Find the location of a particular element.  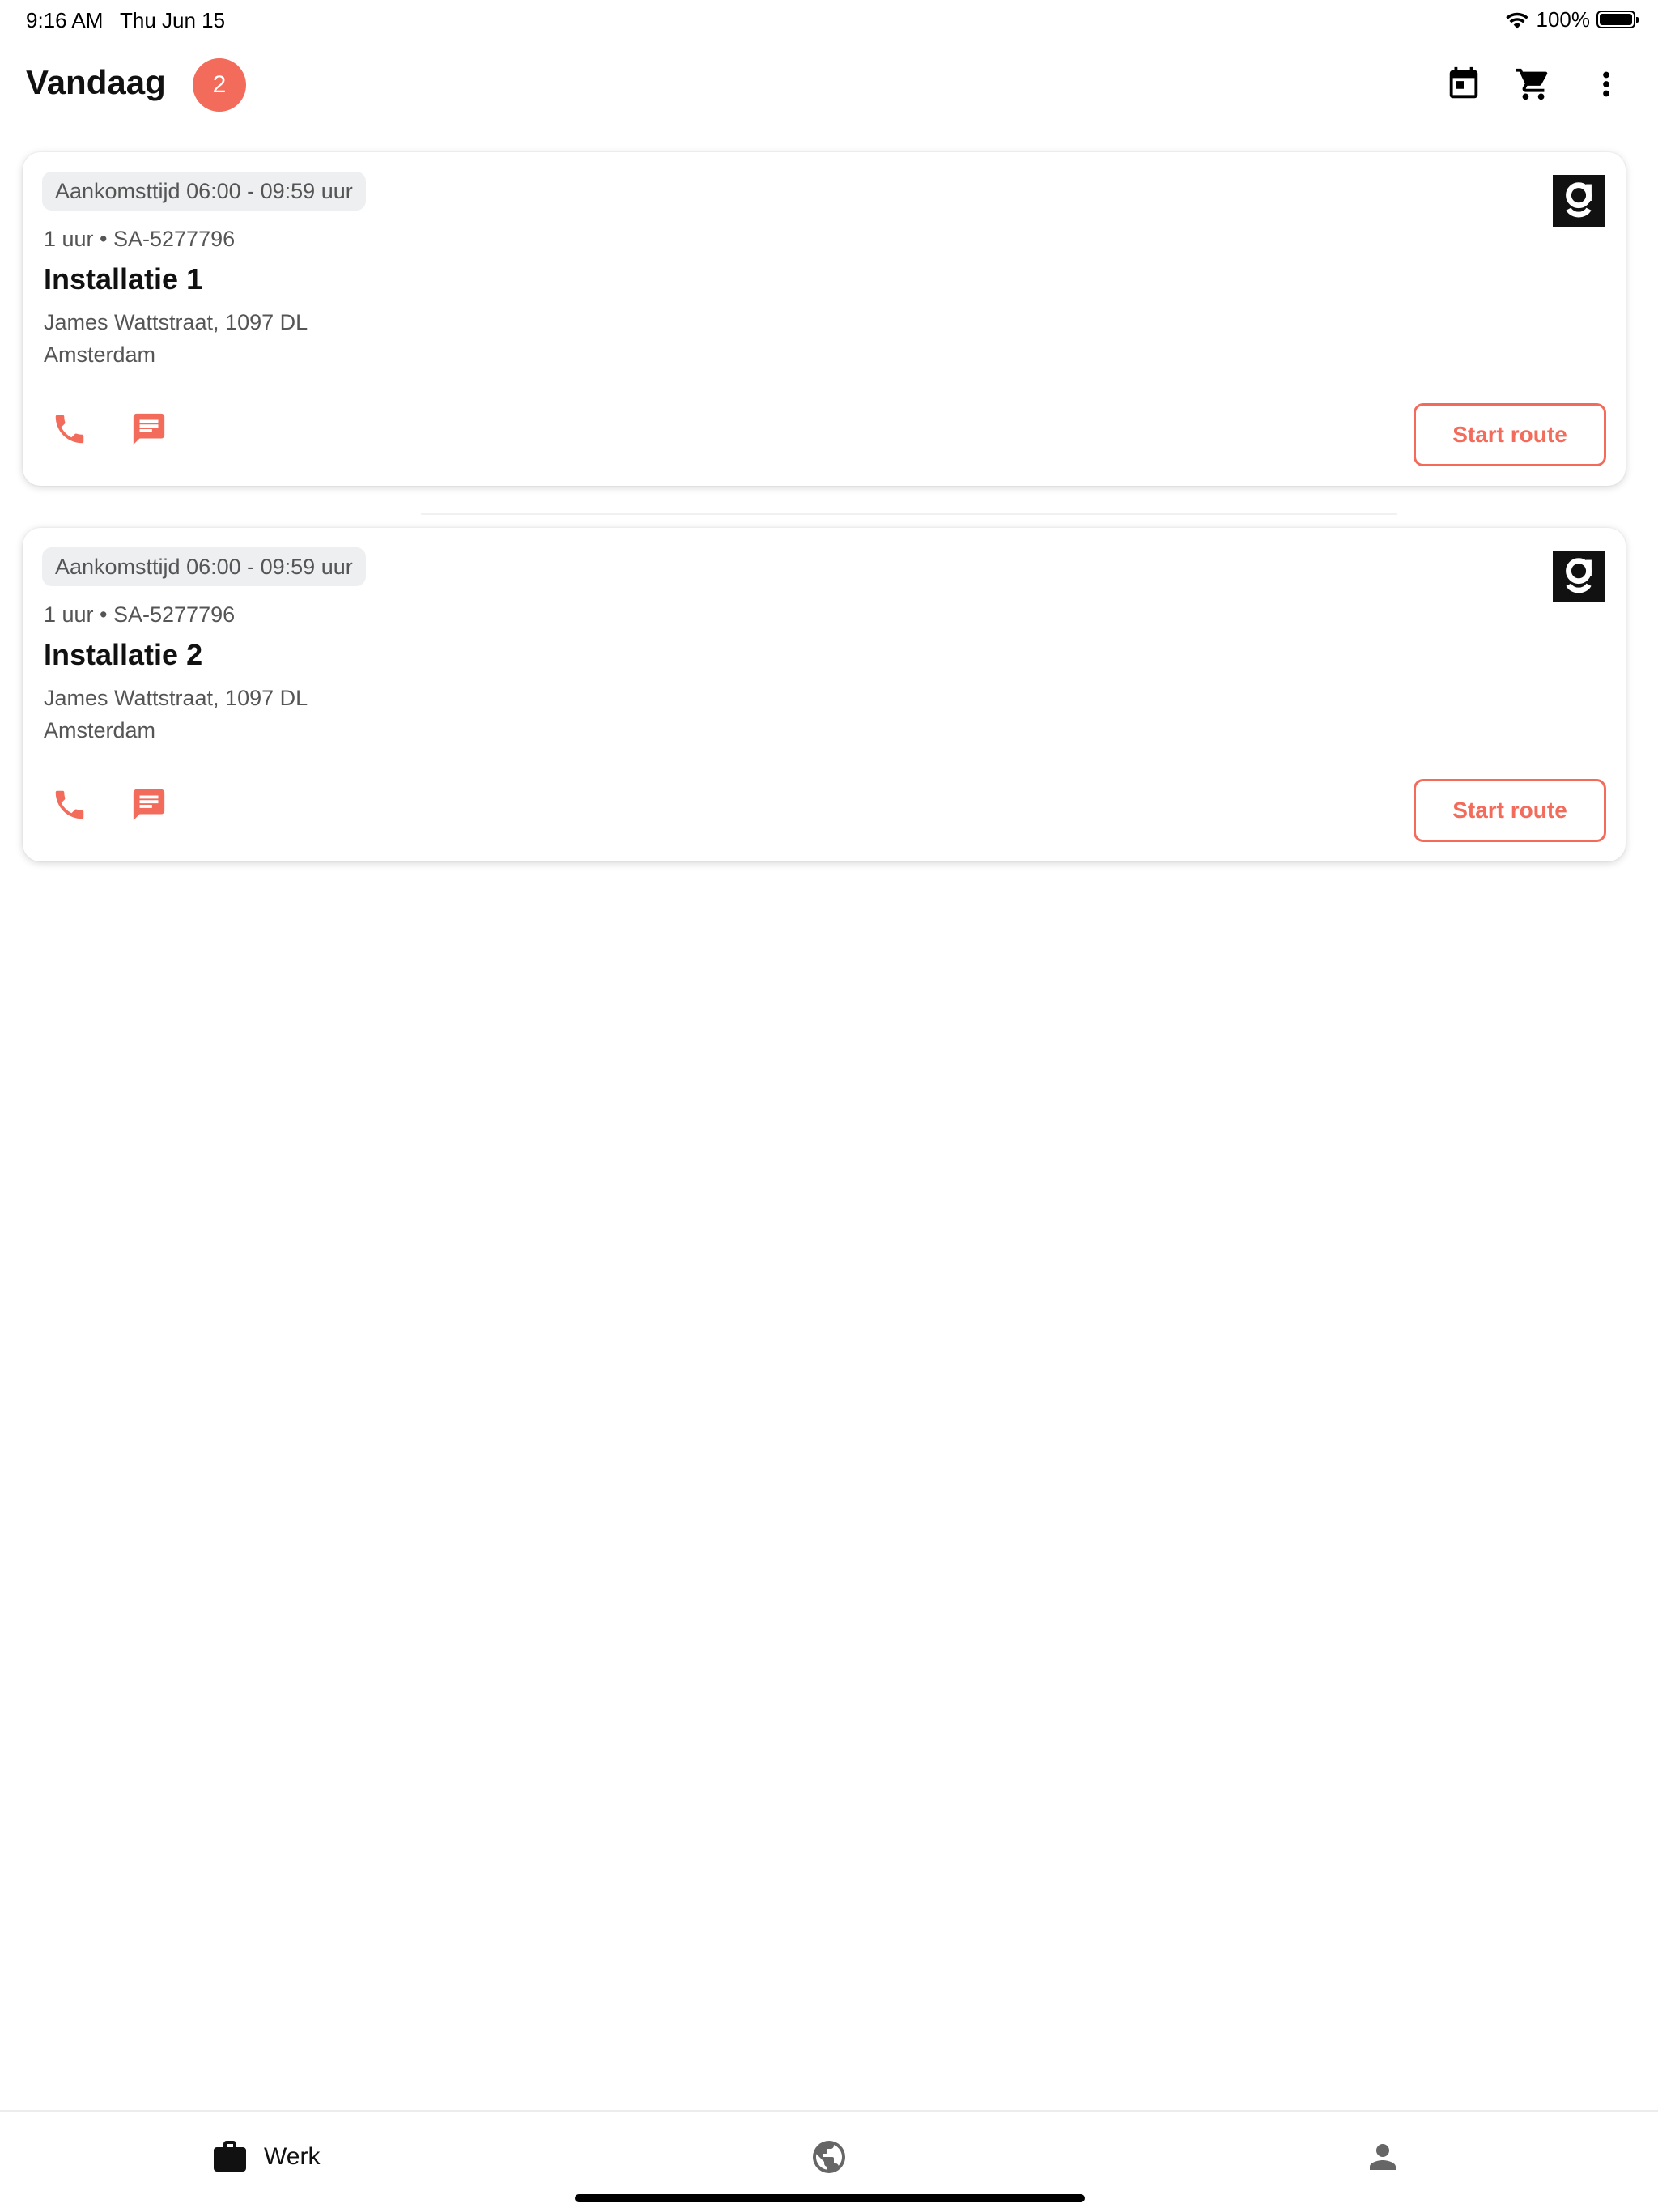

home-indicator is located at coordinates (830, 2198).